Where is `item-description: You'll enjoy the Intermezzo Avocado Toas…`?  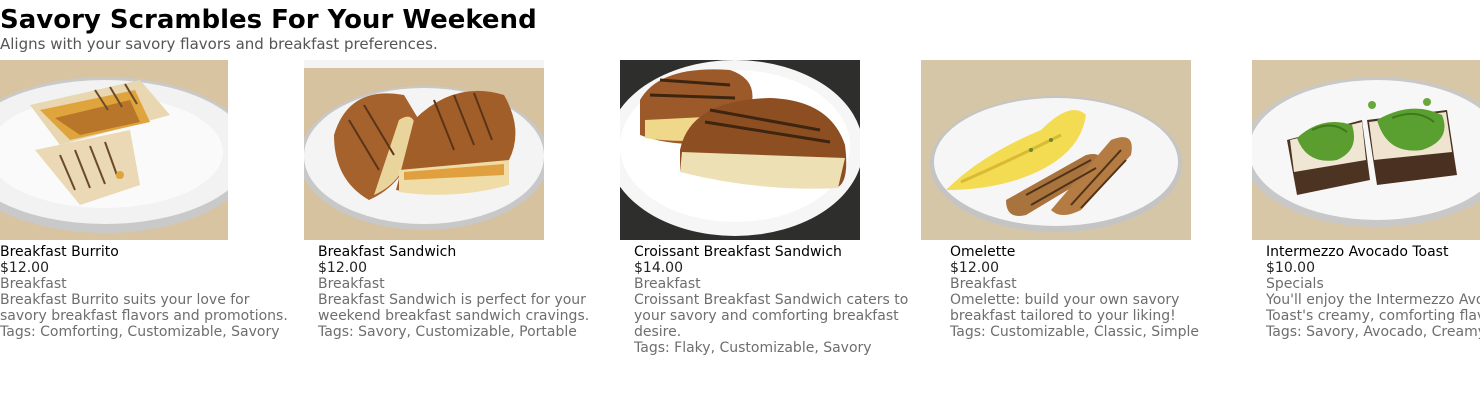
item-description: You'll enjoy the Intermezzo Avocado Toas… is located at coordinates (1373, 308).